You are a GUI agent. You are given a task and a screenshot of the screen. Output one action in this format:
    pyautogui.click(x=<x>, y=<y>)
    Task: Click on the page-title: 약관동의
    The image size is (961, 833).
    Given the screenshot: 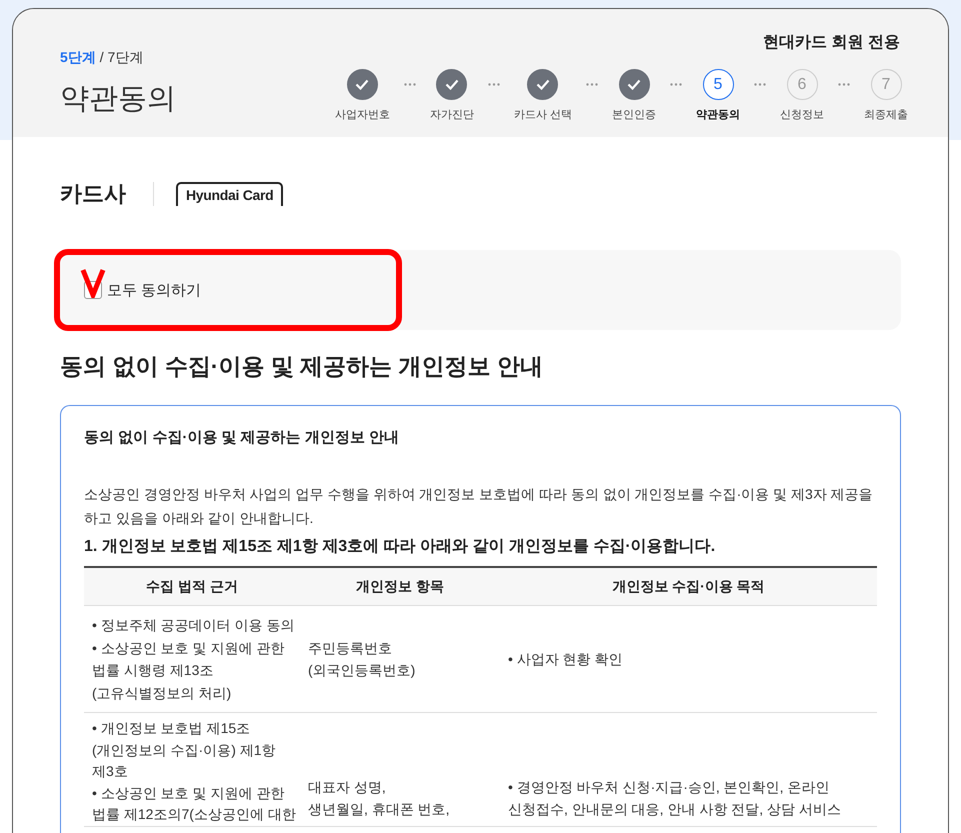 What is the action you would take?
    pyautogui.click(x=118, y=99)
    